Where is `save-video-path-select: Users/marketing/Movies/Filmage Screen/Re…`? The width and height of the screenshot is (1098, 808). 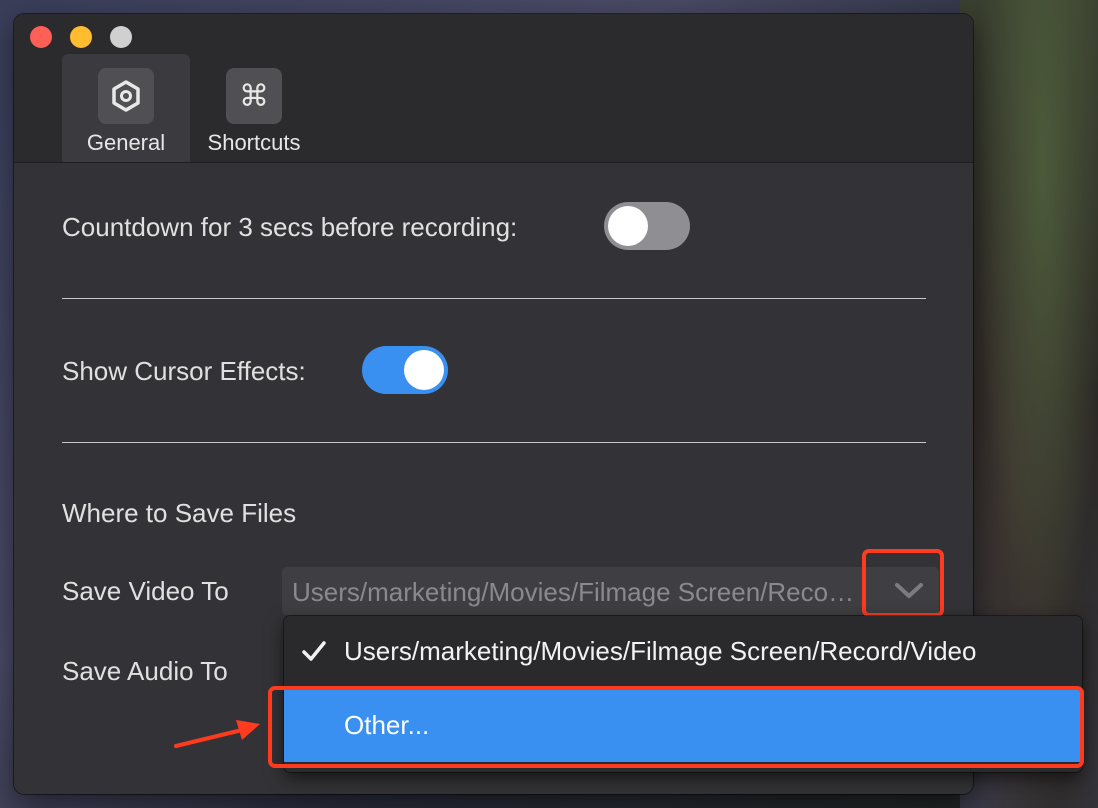
save-video-path-select: Users/marketing/Movies/Filmage Screen/Re… is located at coordinates (610, 591).